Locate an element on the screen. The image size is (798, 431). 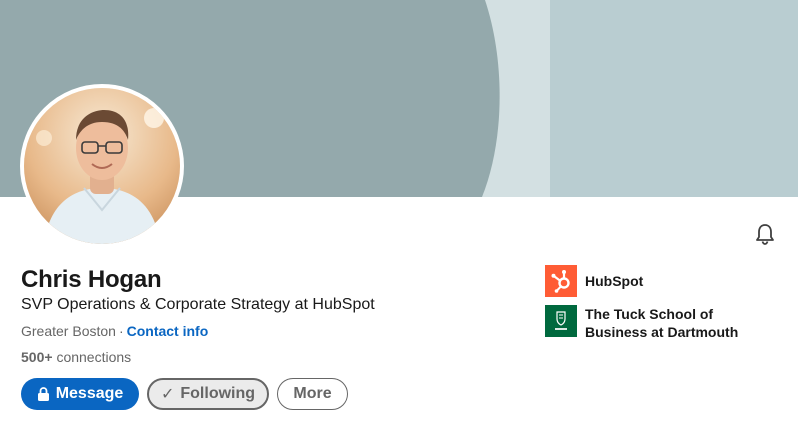
following-button-label: Following is located at coordinates (218, 393).